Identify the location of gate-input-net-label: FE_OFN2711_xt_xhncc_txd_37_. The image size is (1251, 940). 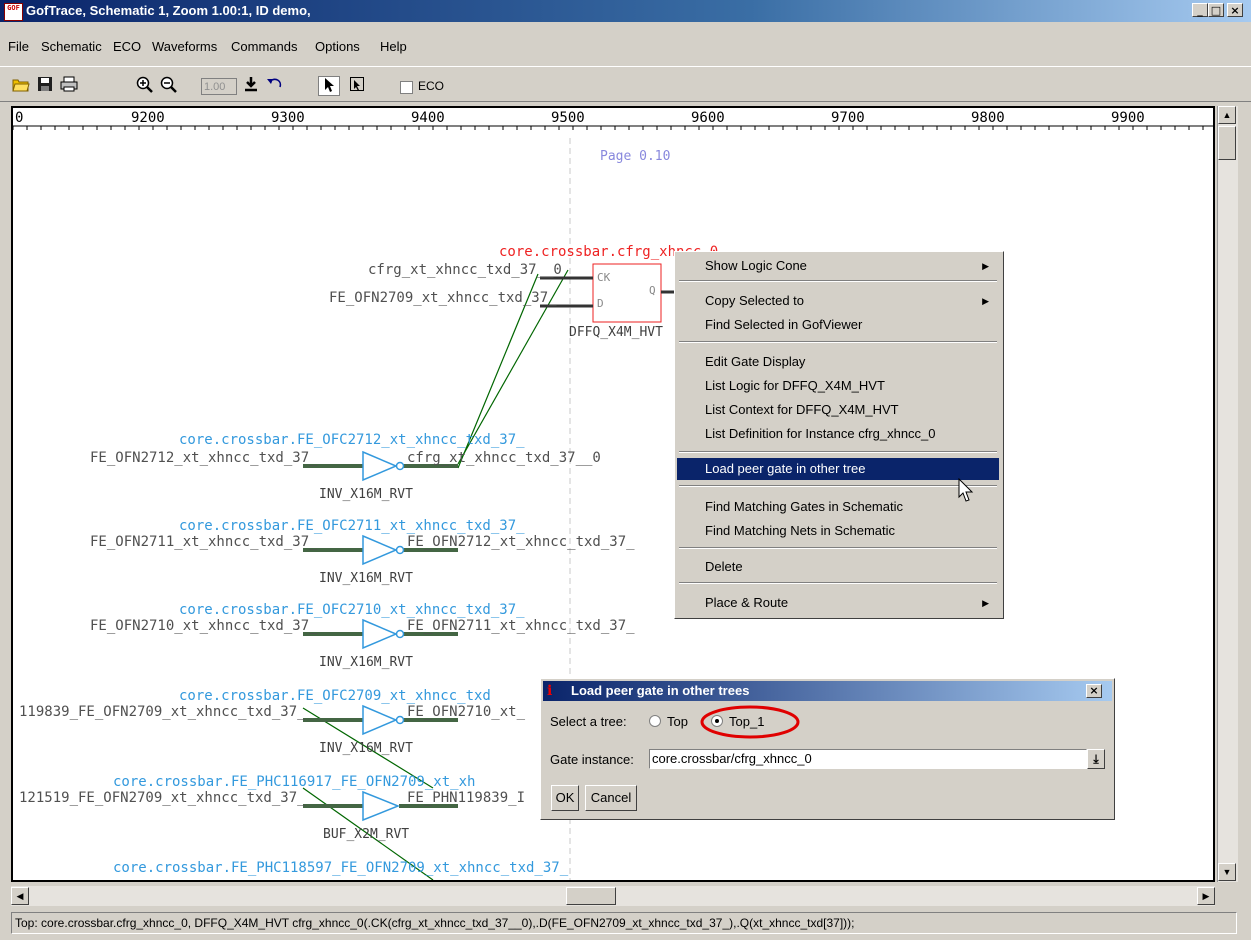
(204, 542).